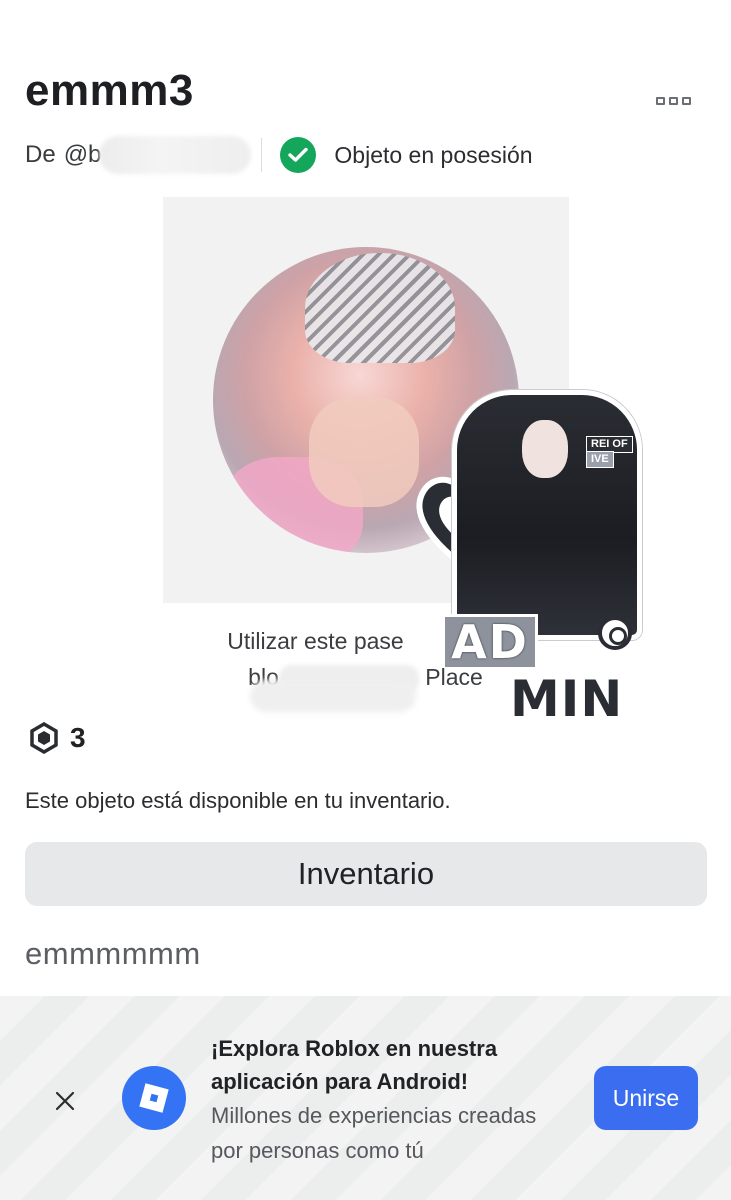 The image size is (731, 1200). I want to click on redacted-blur, so click(333, 696).